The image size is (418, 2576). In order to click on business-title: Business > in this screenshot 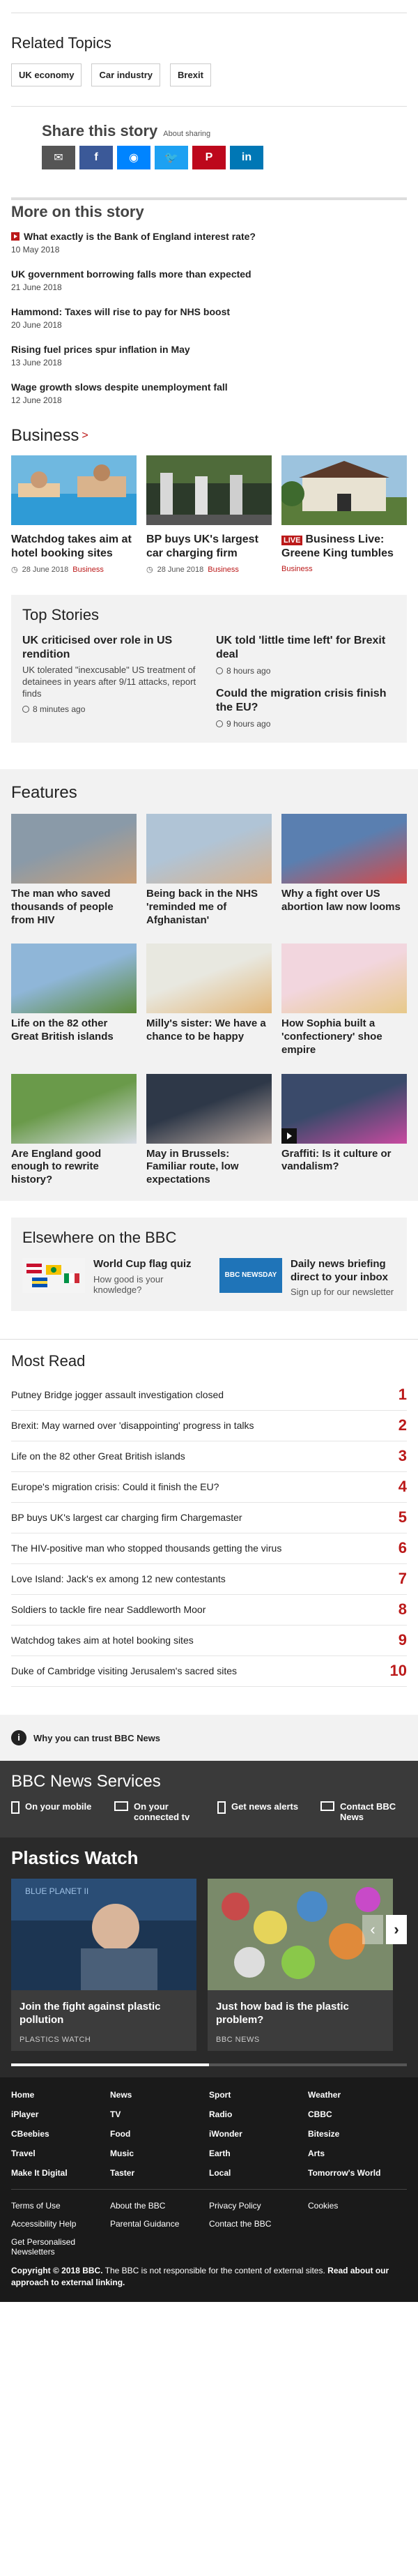, I will do `click(209, 436)`.